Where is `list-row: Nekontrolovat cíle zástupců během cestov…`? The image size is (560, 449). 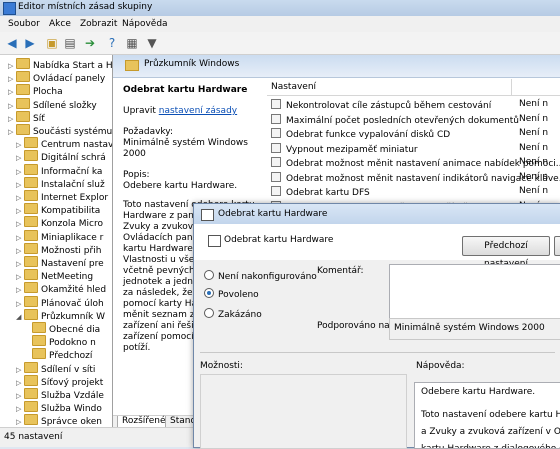 list-row: Nekontrolovat cíle zástupců během cestov… is located at coordinates (415, 105).